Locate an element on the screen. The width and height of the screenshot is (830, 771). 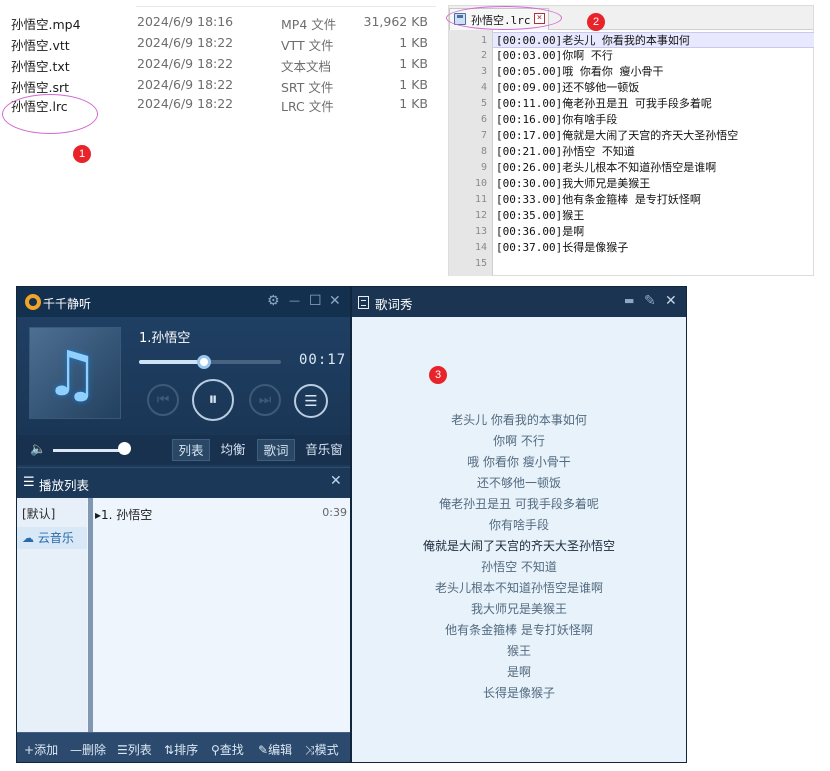
line-text: [00:00.00]老头儿 你看我的本事如何 is located at coordinates (593, 40).